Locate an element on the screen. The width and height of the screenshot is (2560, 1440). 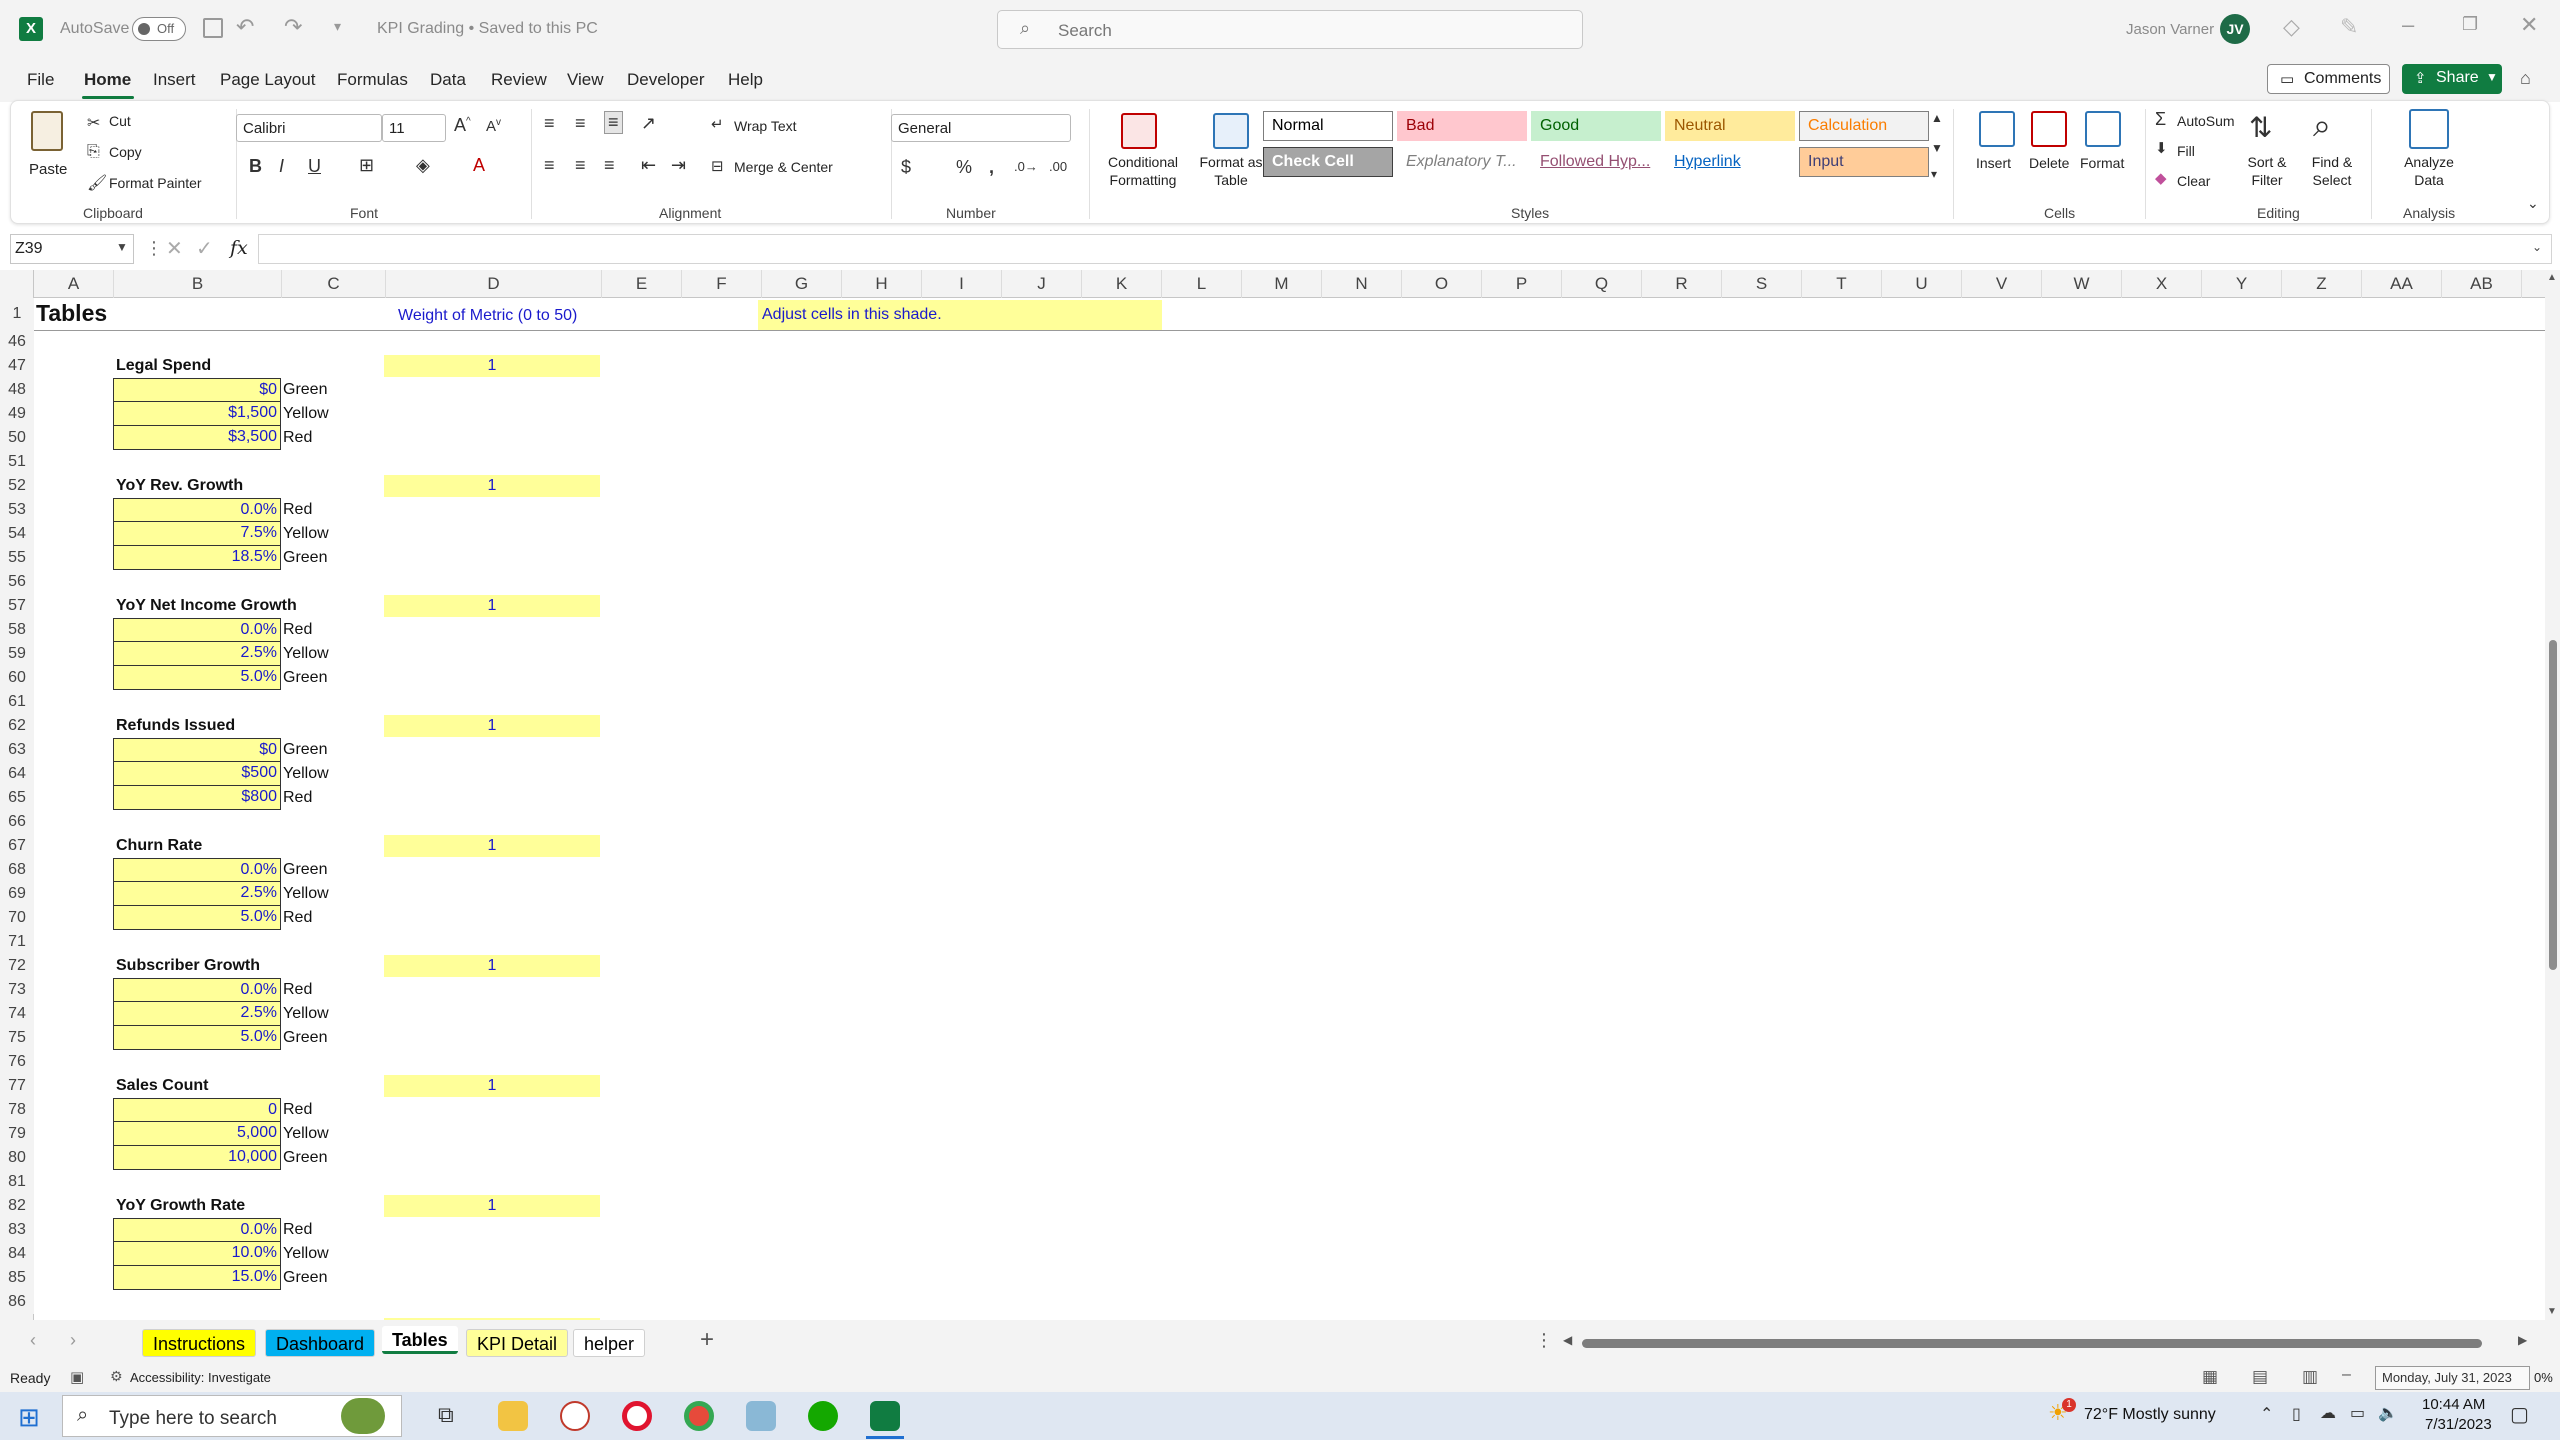
row-header-71: 71 is located at coordinates (17, 942).